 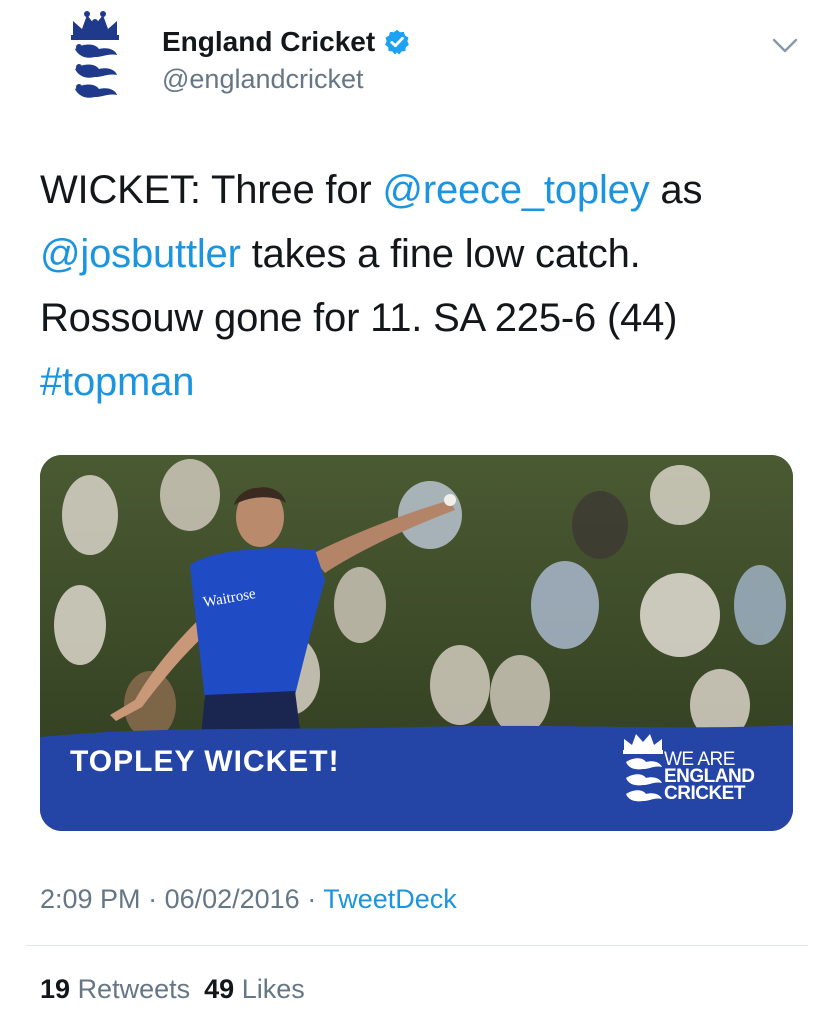 I want to click on author-handle: @englandcricket, so click(x=263, y=79).